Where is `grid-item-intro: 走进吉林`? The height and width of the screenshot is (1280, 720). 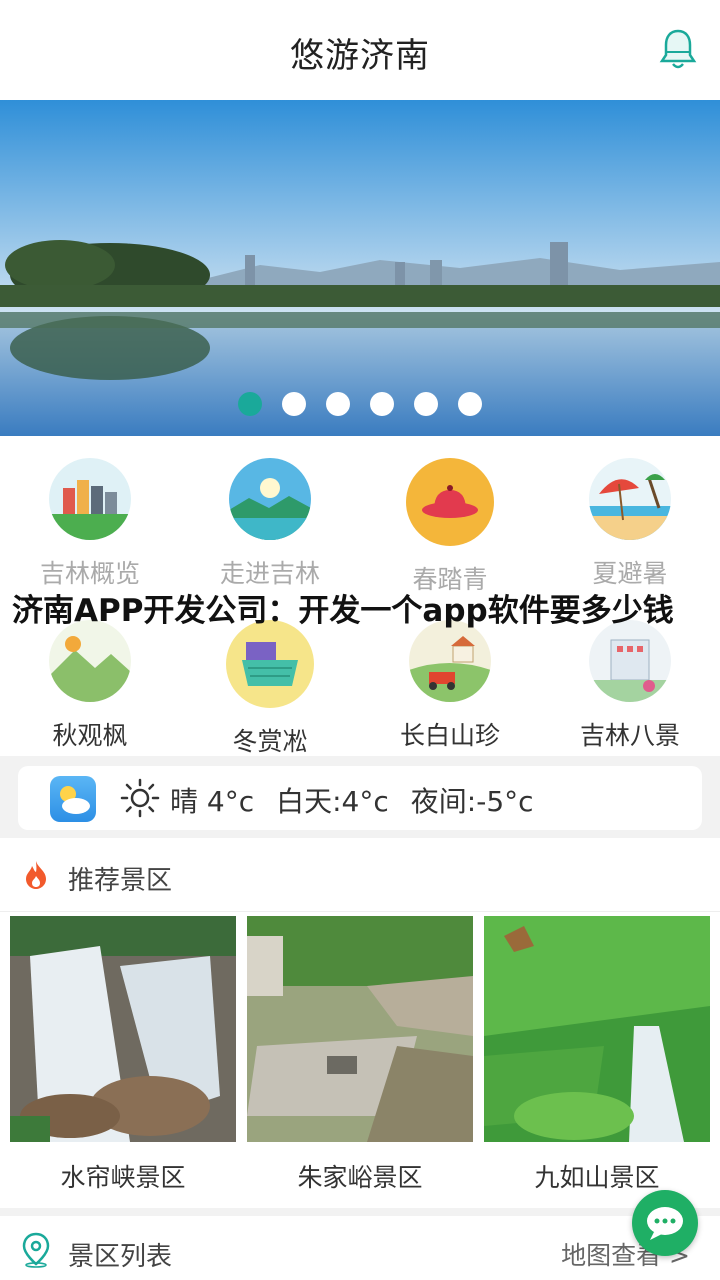
grid-item-intro: 走进吉林 is located at coordinates (270, 524).